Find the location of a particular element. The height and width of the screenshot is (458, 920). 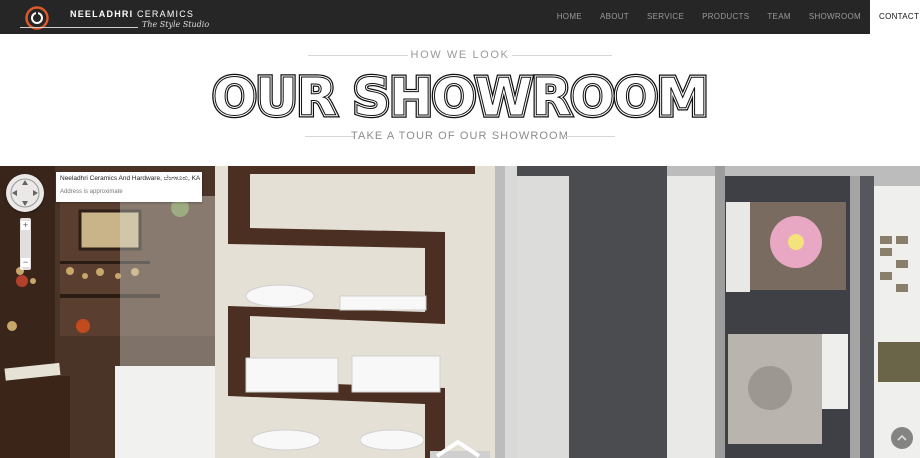

navigate-forward-arrow-icon is located at coordinates (458, 447).